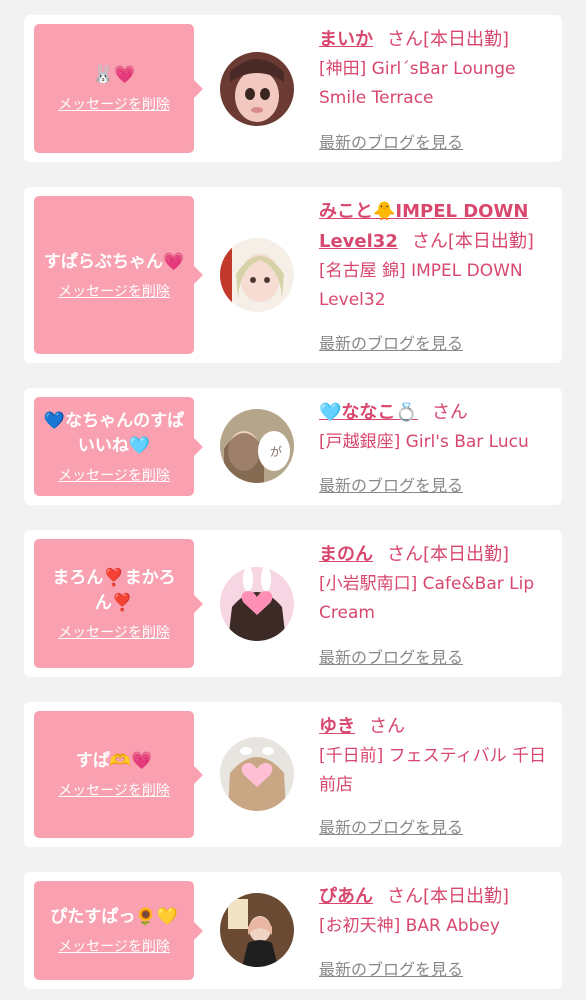  I want to click on cast-info: まのん さん[本日出勤] [小岩駅南口] Cafe&Bar Lip Cream, so click(434, 584).